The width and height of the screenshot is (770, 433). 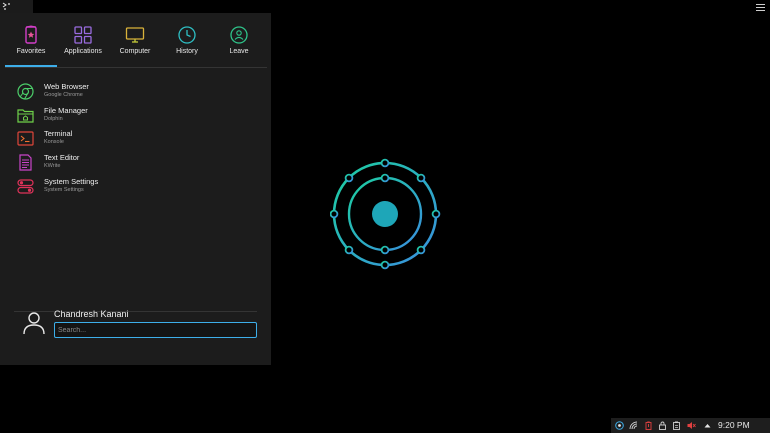 I want to click on list-item-terminal: Terminal Konsole, so click(x=140, y=140).